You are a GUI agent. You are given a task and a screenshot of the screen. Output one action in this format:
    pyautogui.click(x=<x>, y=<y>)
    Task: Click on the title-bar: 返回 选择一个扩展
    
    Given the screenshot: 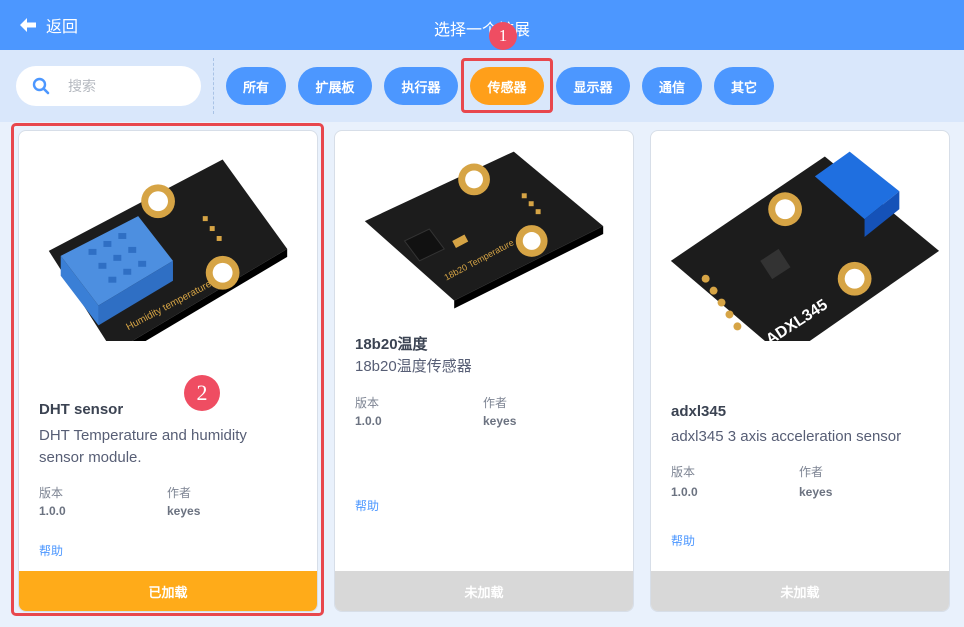 What is the action you would take?
    pyautogui.click(x=482, y=25)
    